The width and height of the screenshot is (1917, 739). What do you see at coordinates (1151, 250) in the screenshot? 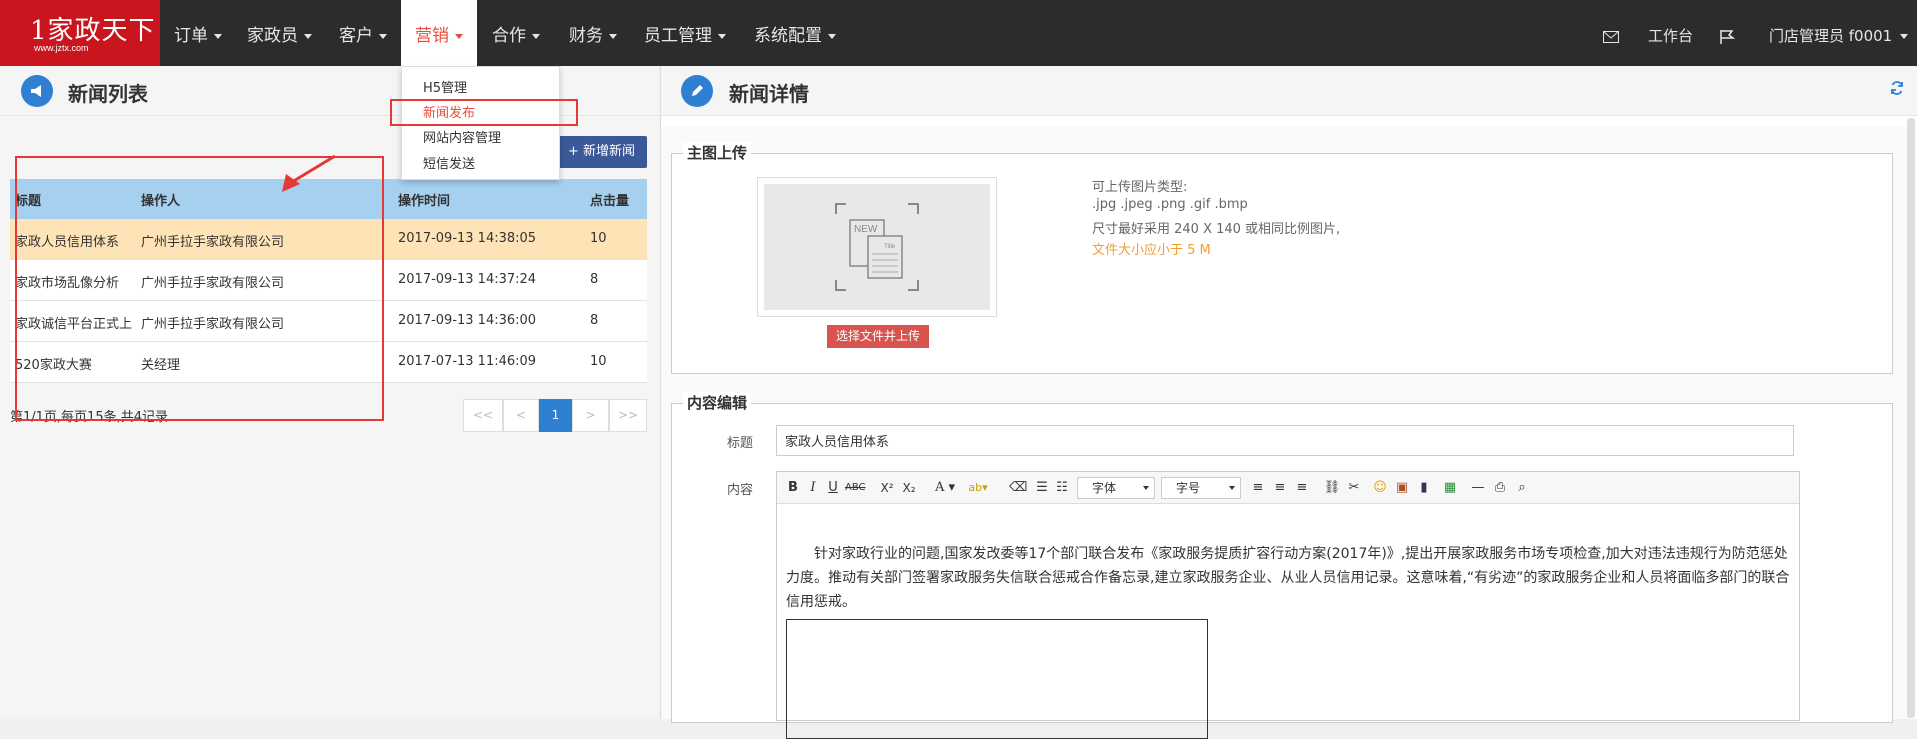
I see `upload-size-hint: 文件大小应小于 5 M` at bounding box center [1151, 250].